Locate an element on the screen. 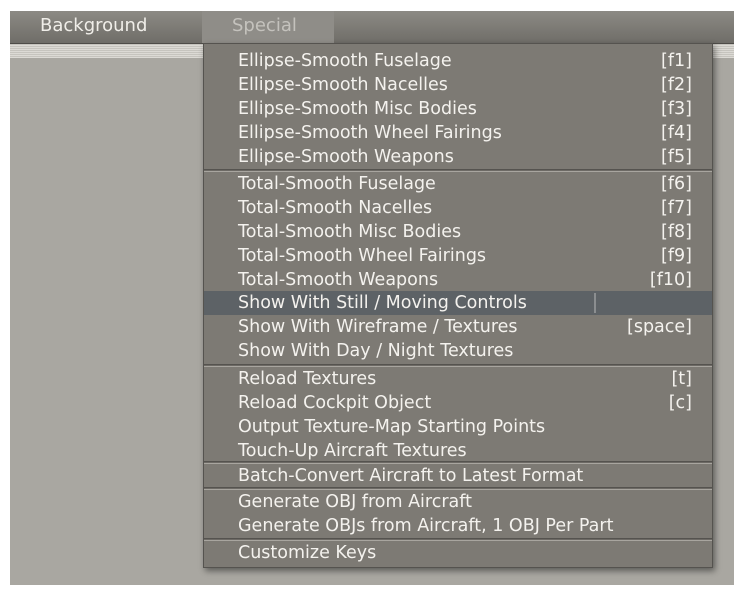 This screenshot has width=744, height=591. menu-item-show-wireframe-textures: Show With Wireframe / Textures [space] is located at coordinates (458, 327).